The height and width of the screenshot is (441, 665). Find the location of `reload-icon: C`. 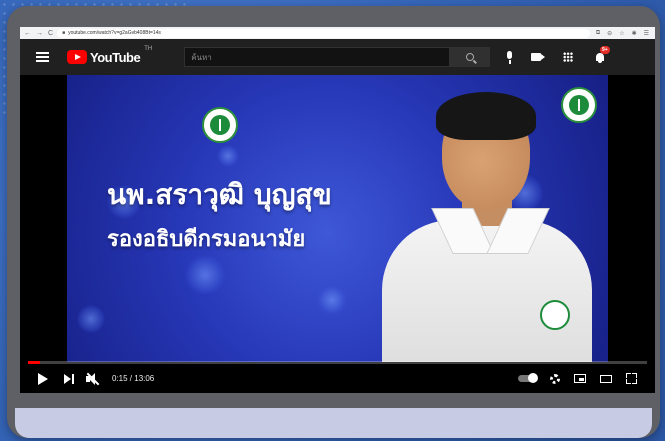

reload-icon: C is located at coordinates (50, 33).